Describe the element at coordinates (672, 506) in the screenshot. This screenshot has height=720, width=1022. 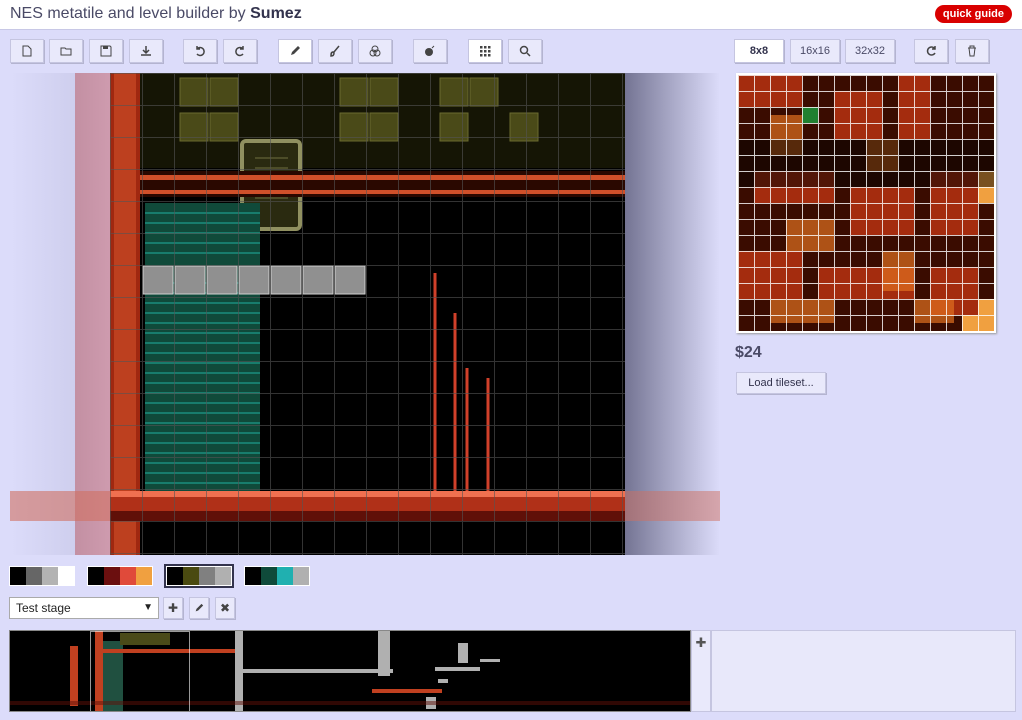
I see `adjacent-floor-right-preview` at that location.